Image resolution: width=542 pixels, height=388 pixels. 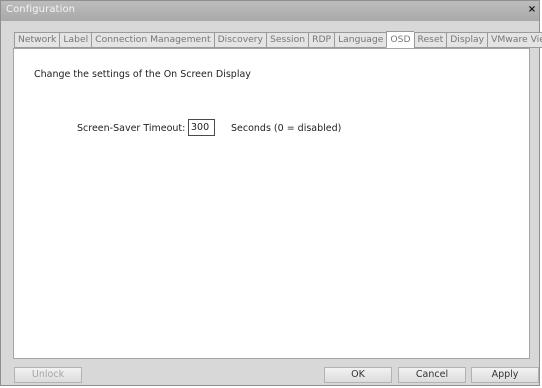 What do you see at coordinates (358, 375) in the screenshot?
I see `ok-button: OK` at bounding box center [358, 375].